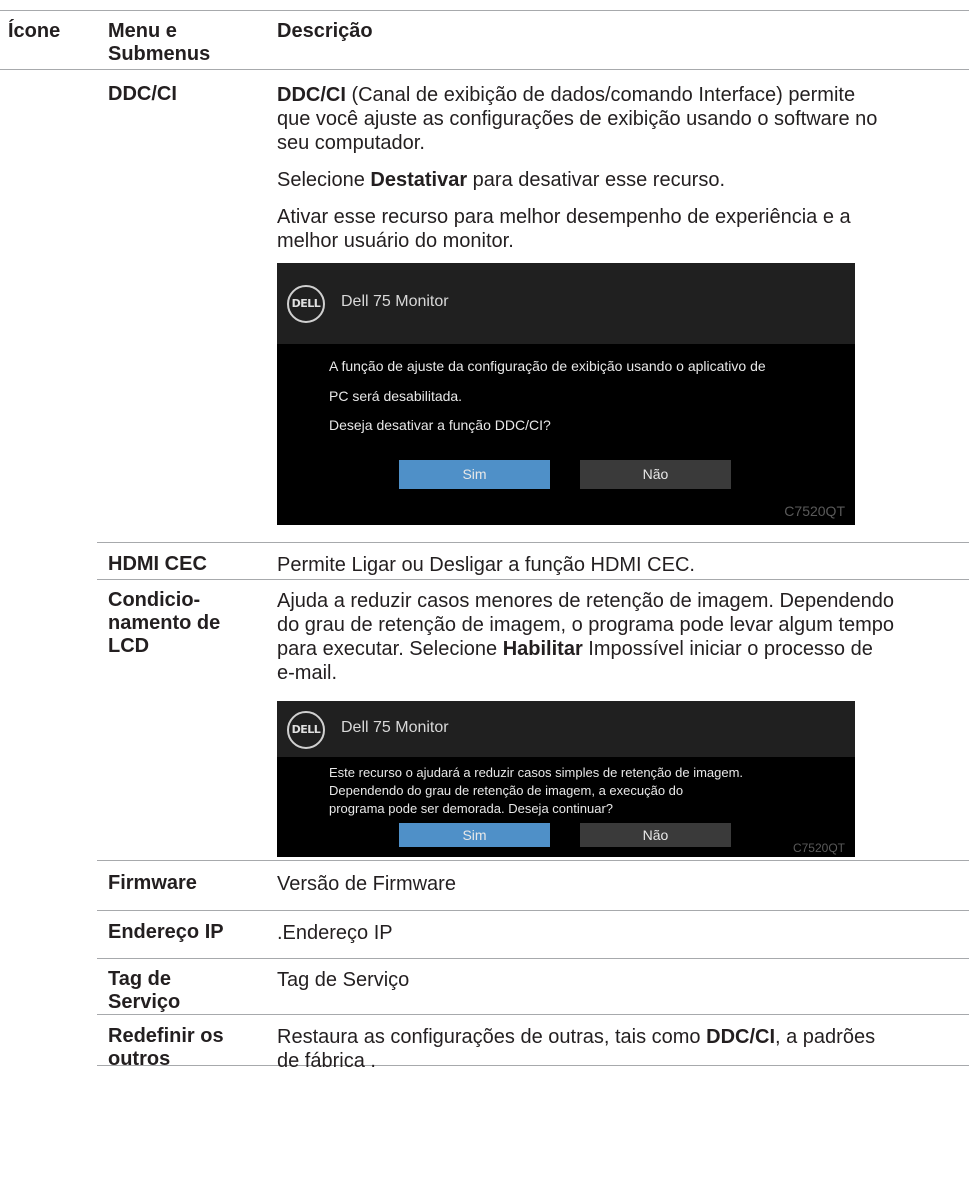 The image size is (969, 1184). What do you see at coordinates (139, 979) in the screenshot?
I see `text: Tag de` at bounding box center [139, 979].